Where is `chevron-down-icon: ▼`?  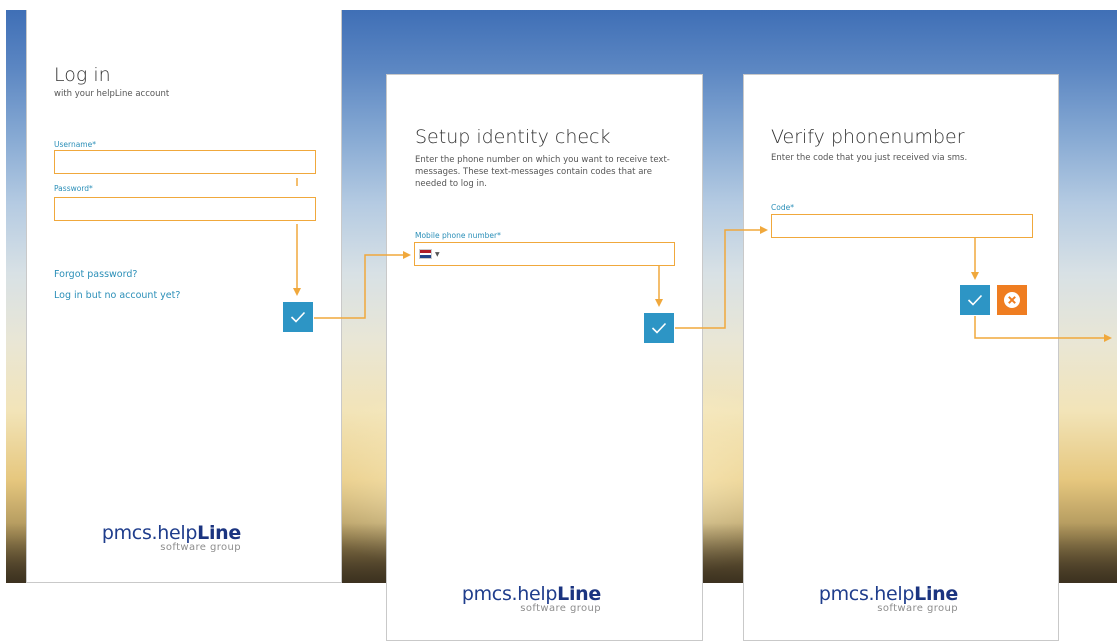 chevron-down-icon: ▼ is located at coordinates (437, 254).